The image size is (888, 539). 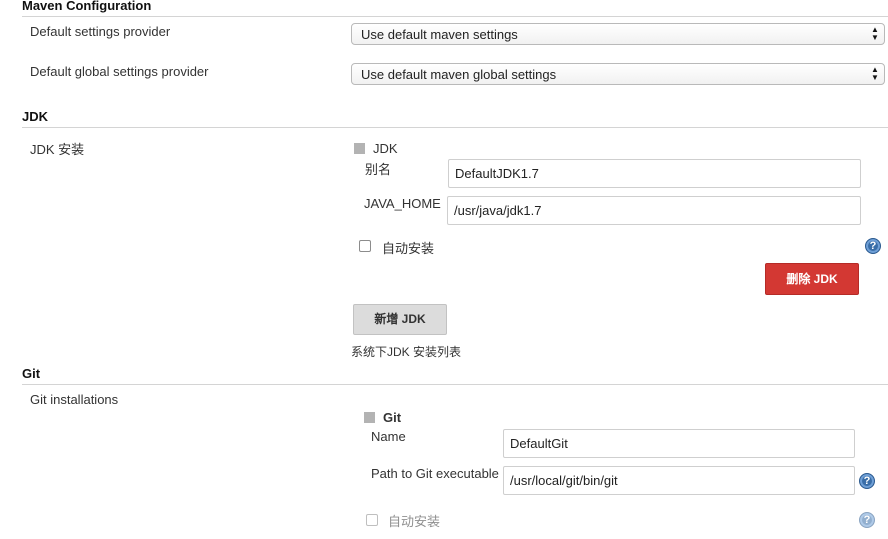 I want to click on default-settings-label: Default settings provider, so click(x=100, y=31).